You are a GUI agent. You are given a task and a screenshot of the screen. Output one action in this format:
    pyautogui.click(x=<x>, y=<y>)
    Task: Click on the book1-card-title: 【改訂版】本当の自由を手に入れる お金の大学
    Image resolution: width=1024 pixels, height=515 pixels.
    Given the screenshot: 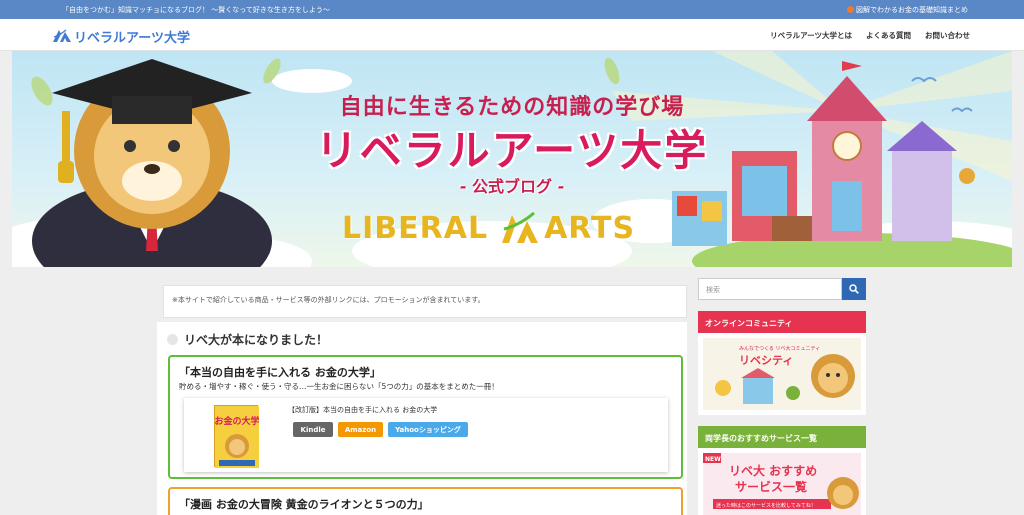 What is the action you would take?
    pyautogui.click(x=362, y=410)
    